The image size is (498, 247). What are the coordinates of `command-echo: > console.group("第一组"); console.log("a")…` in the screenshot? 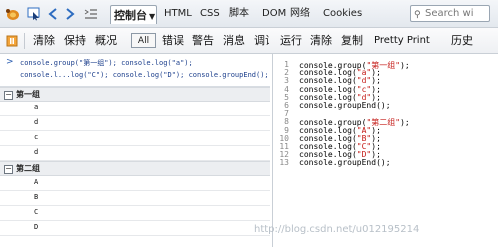 It's located at (135, 70).